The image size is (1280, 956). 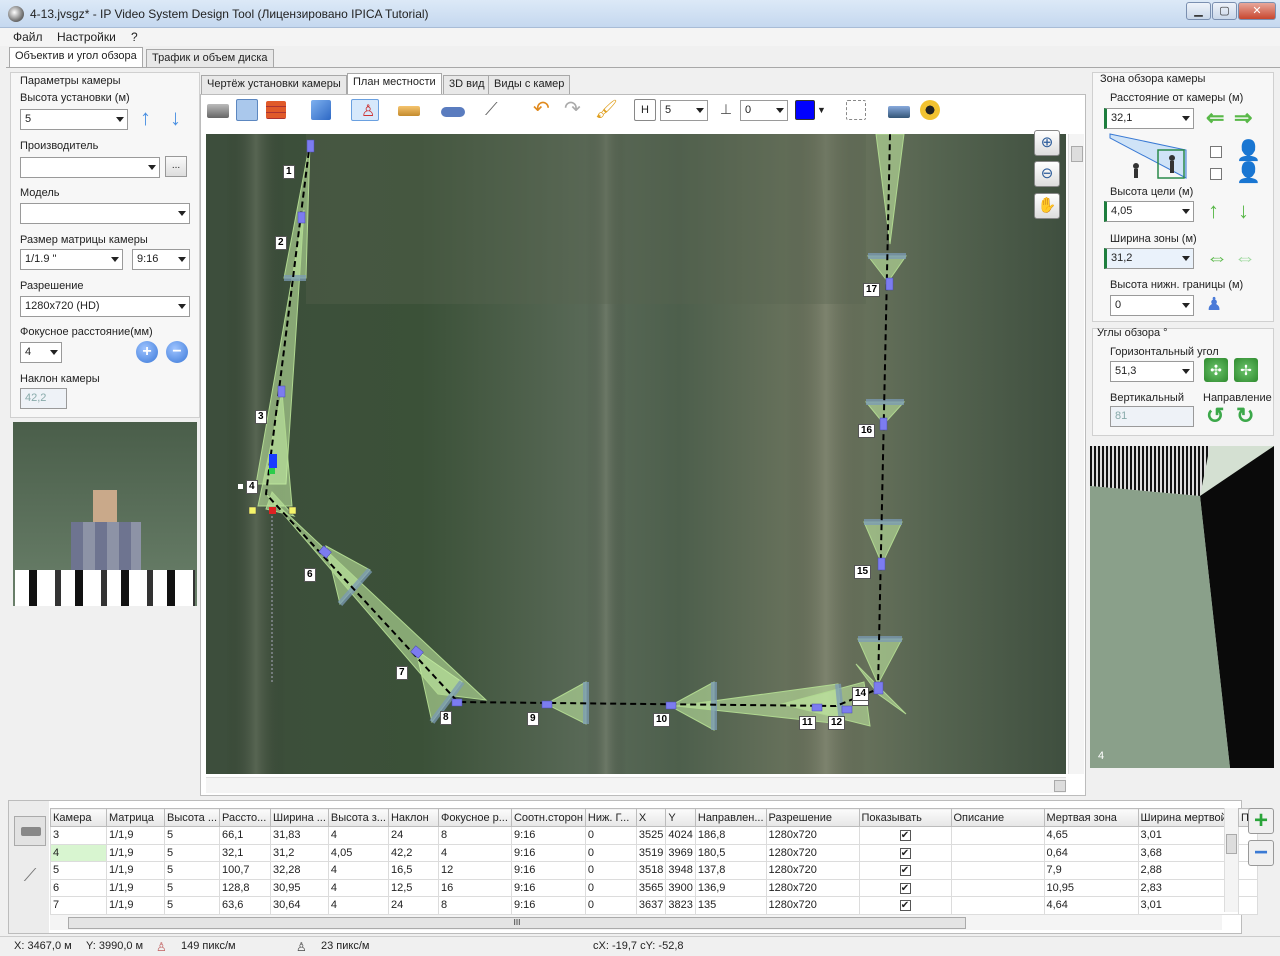 I want to click on cam-label-4: 4, so click(x=252, y=487).